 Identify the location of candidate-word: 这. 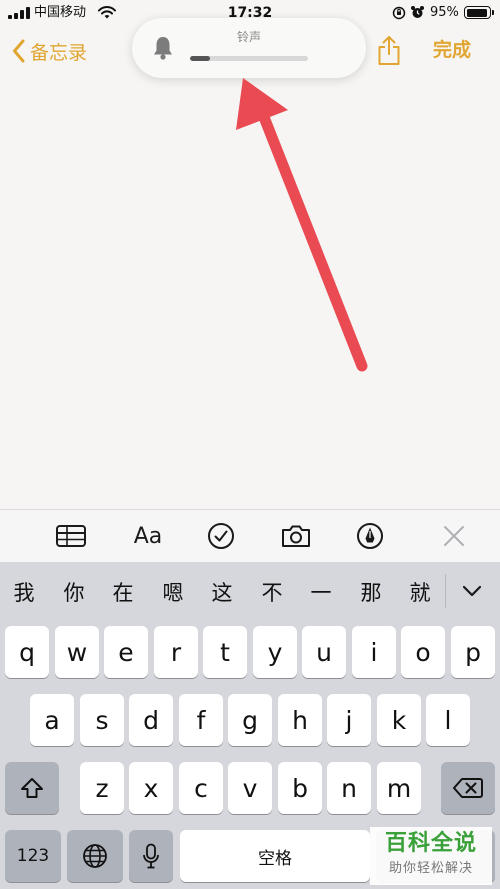
(222, 593).